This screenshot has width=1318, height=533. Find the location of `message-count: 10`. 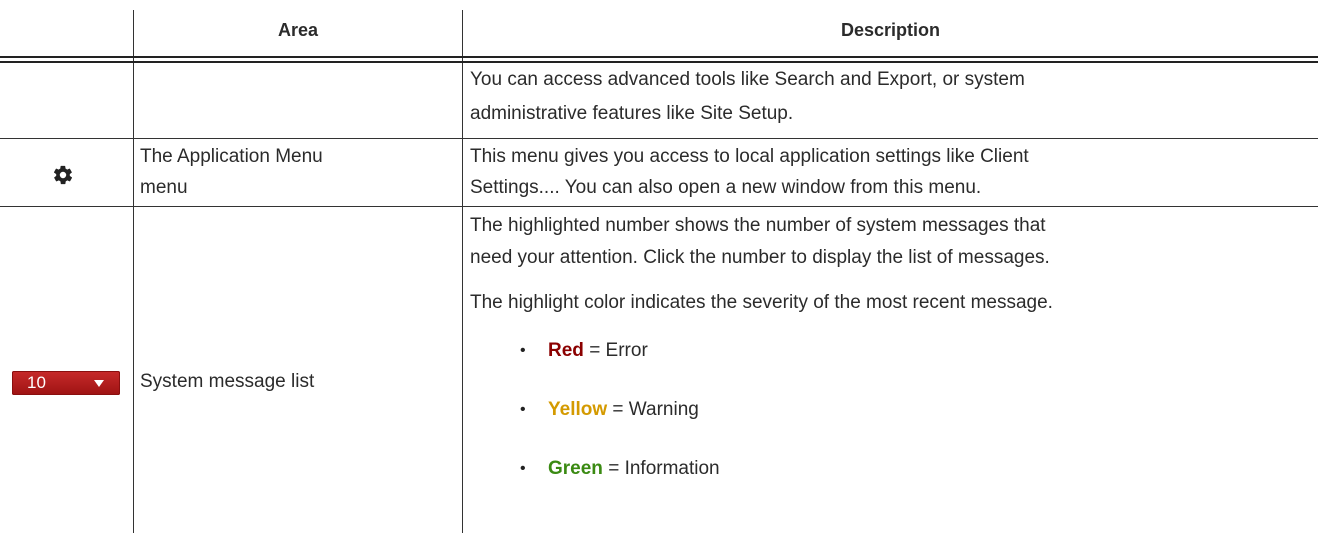

message-count: 10 is located at coordinates (36, 382).